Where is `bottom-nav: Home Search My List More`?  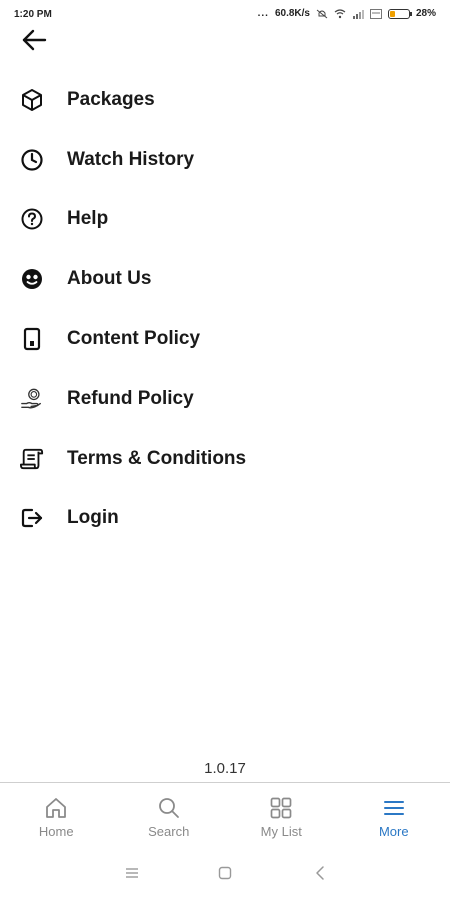
bottom-nav: Home Search My List More is located at coordinates (225, 813).